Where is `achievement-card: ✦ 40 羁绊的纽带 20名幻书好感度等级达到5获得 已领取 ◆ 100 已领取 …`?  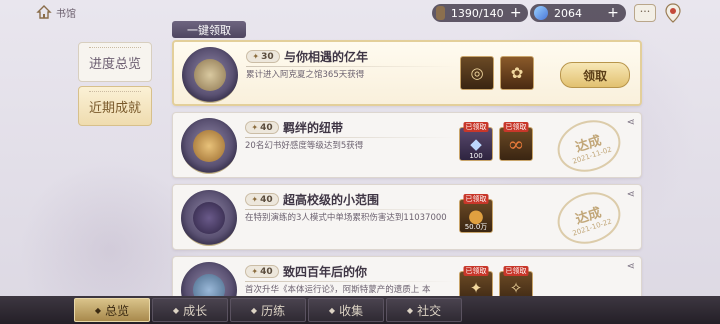
achievement-card: ✦ 40 羁绊的纽带 20名幻书好感度等级达到5获得 已领取 ◆ 100 已领取 … is located at coordinates (407, 146).